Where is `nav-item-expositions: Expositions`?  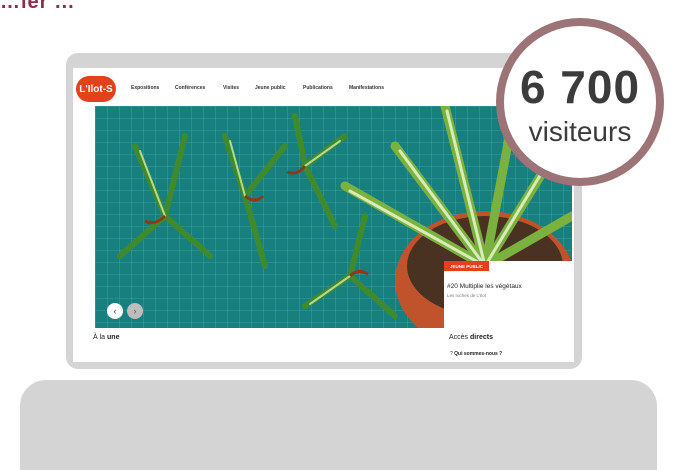 nav-item-expositions: Expositions is located at coordinates (145, 88).